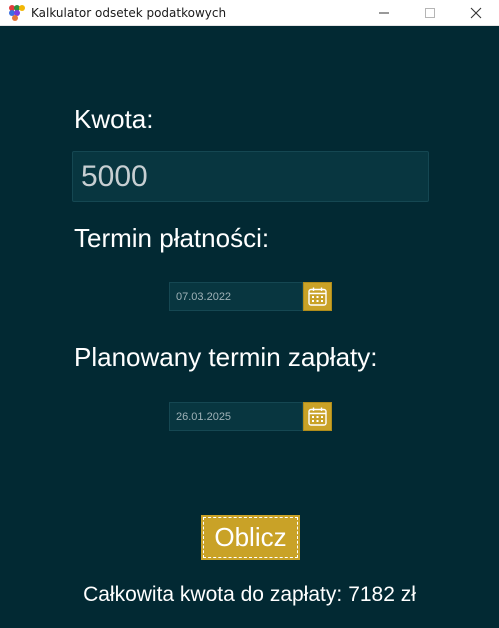  I want to click on calculate-button: Oblicz, so click(250, 537).